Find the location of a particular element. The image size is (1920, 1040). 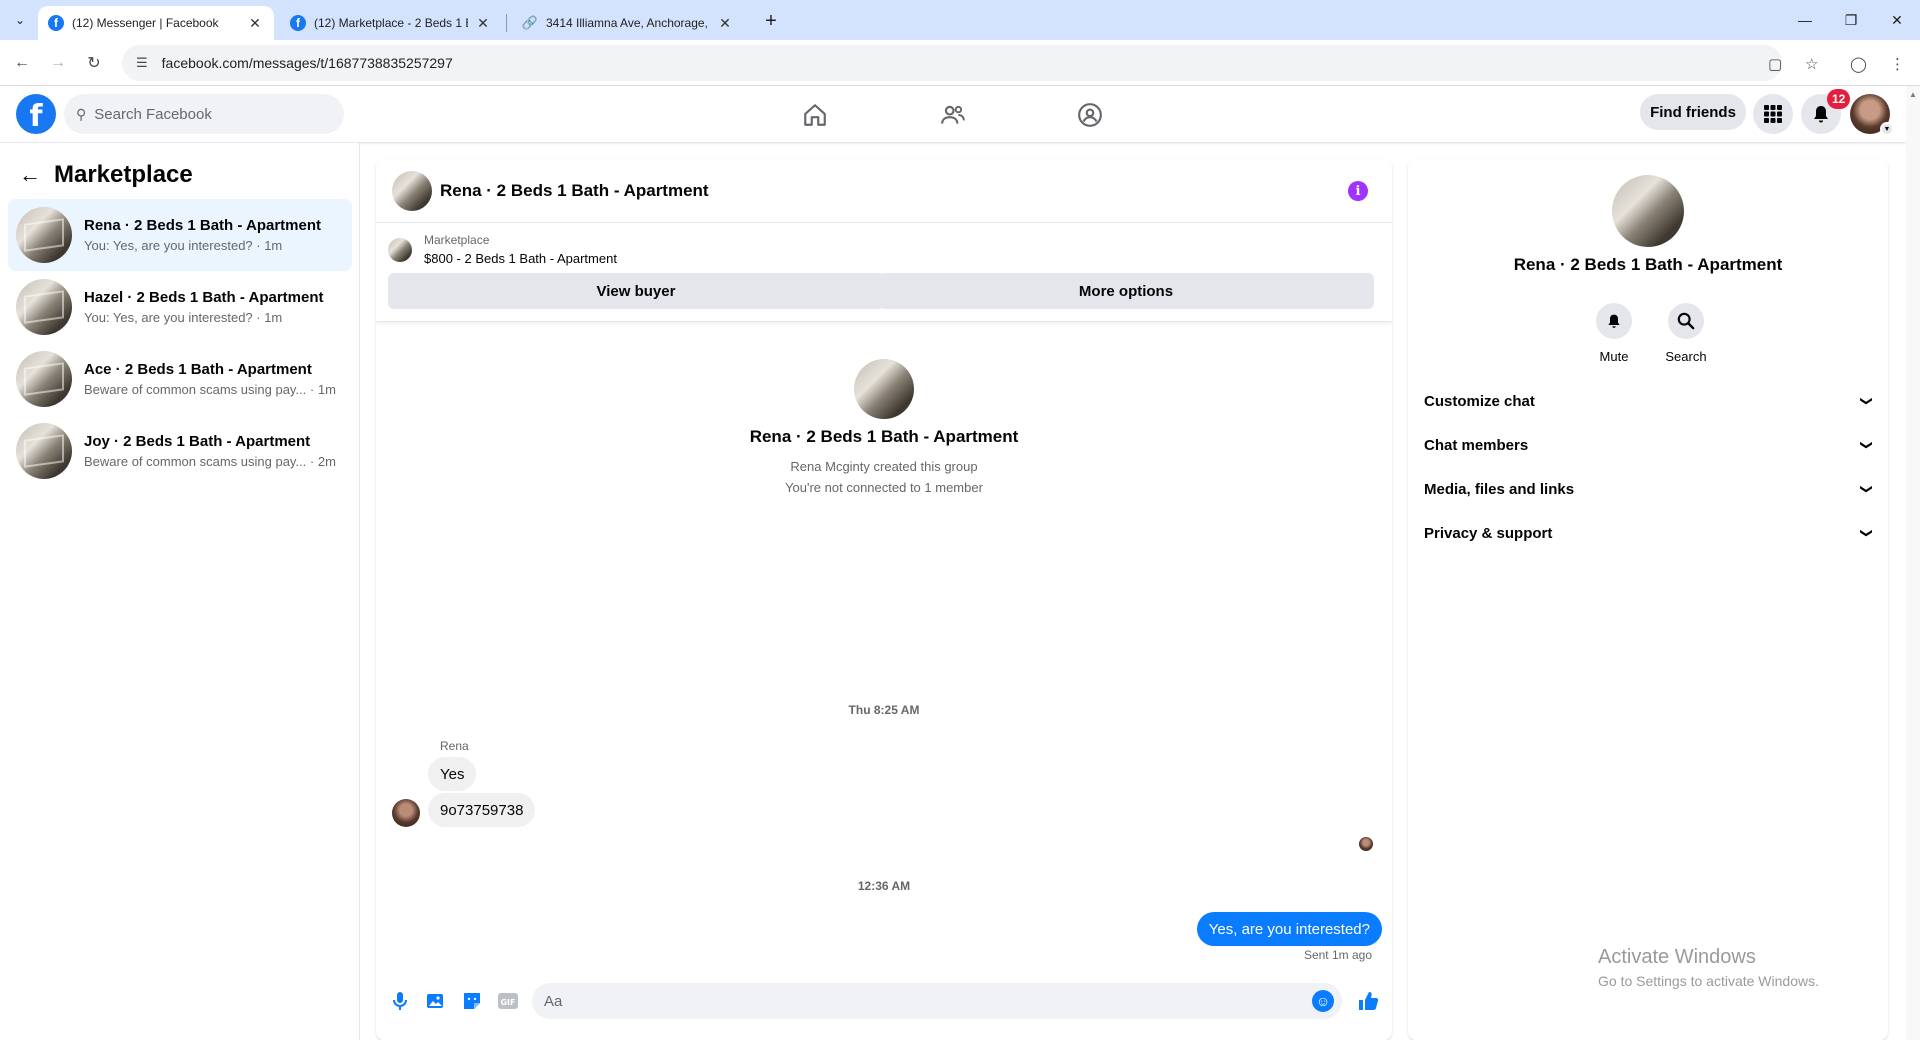

tab-title: 3414 Illiamna Ave, Anchorage, / is located at coordinates (628, 23).